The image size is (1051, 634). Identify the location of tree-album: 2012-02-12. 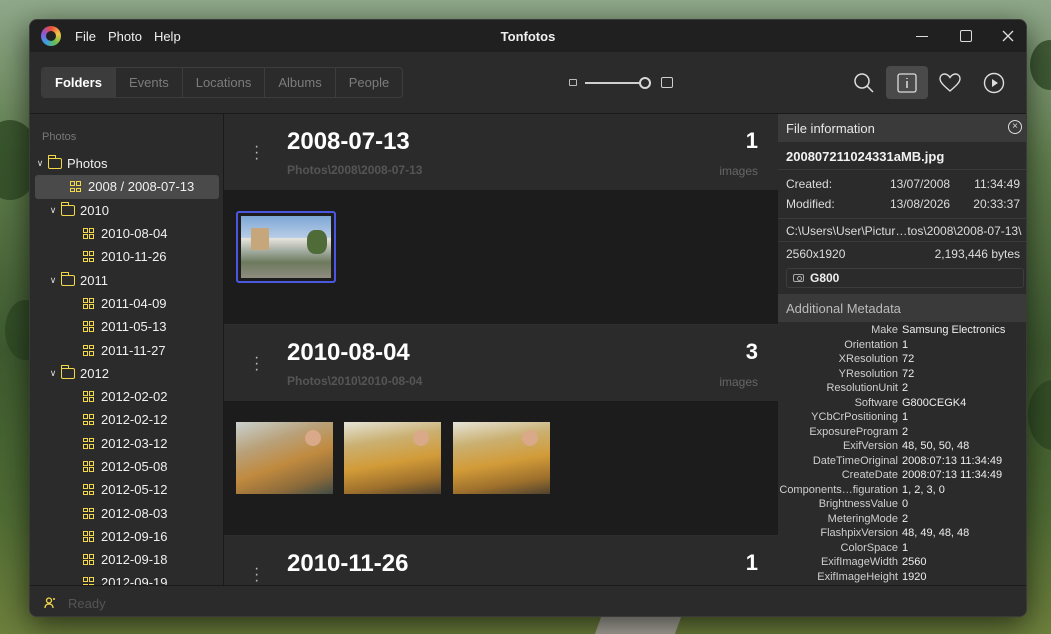
(127, 419).